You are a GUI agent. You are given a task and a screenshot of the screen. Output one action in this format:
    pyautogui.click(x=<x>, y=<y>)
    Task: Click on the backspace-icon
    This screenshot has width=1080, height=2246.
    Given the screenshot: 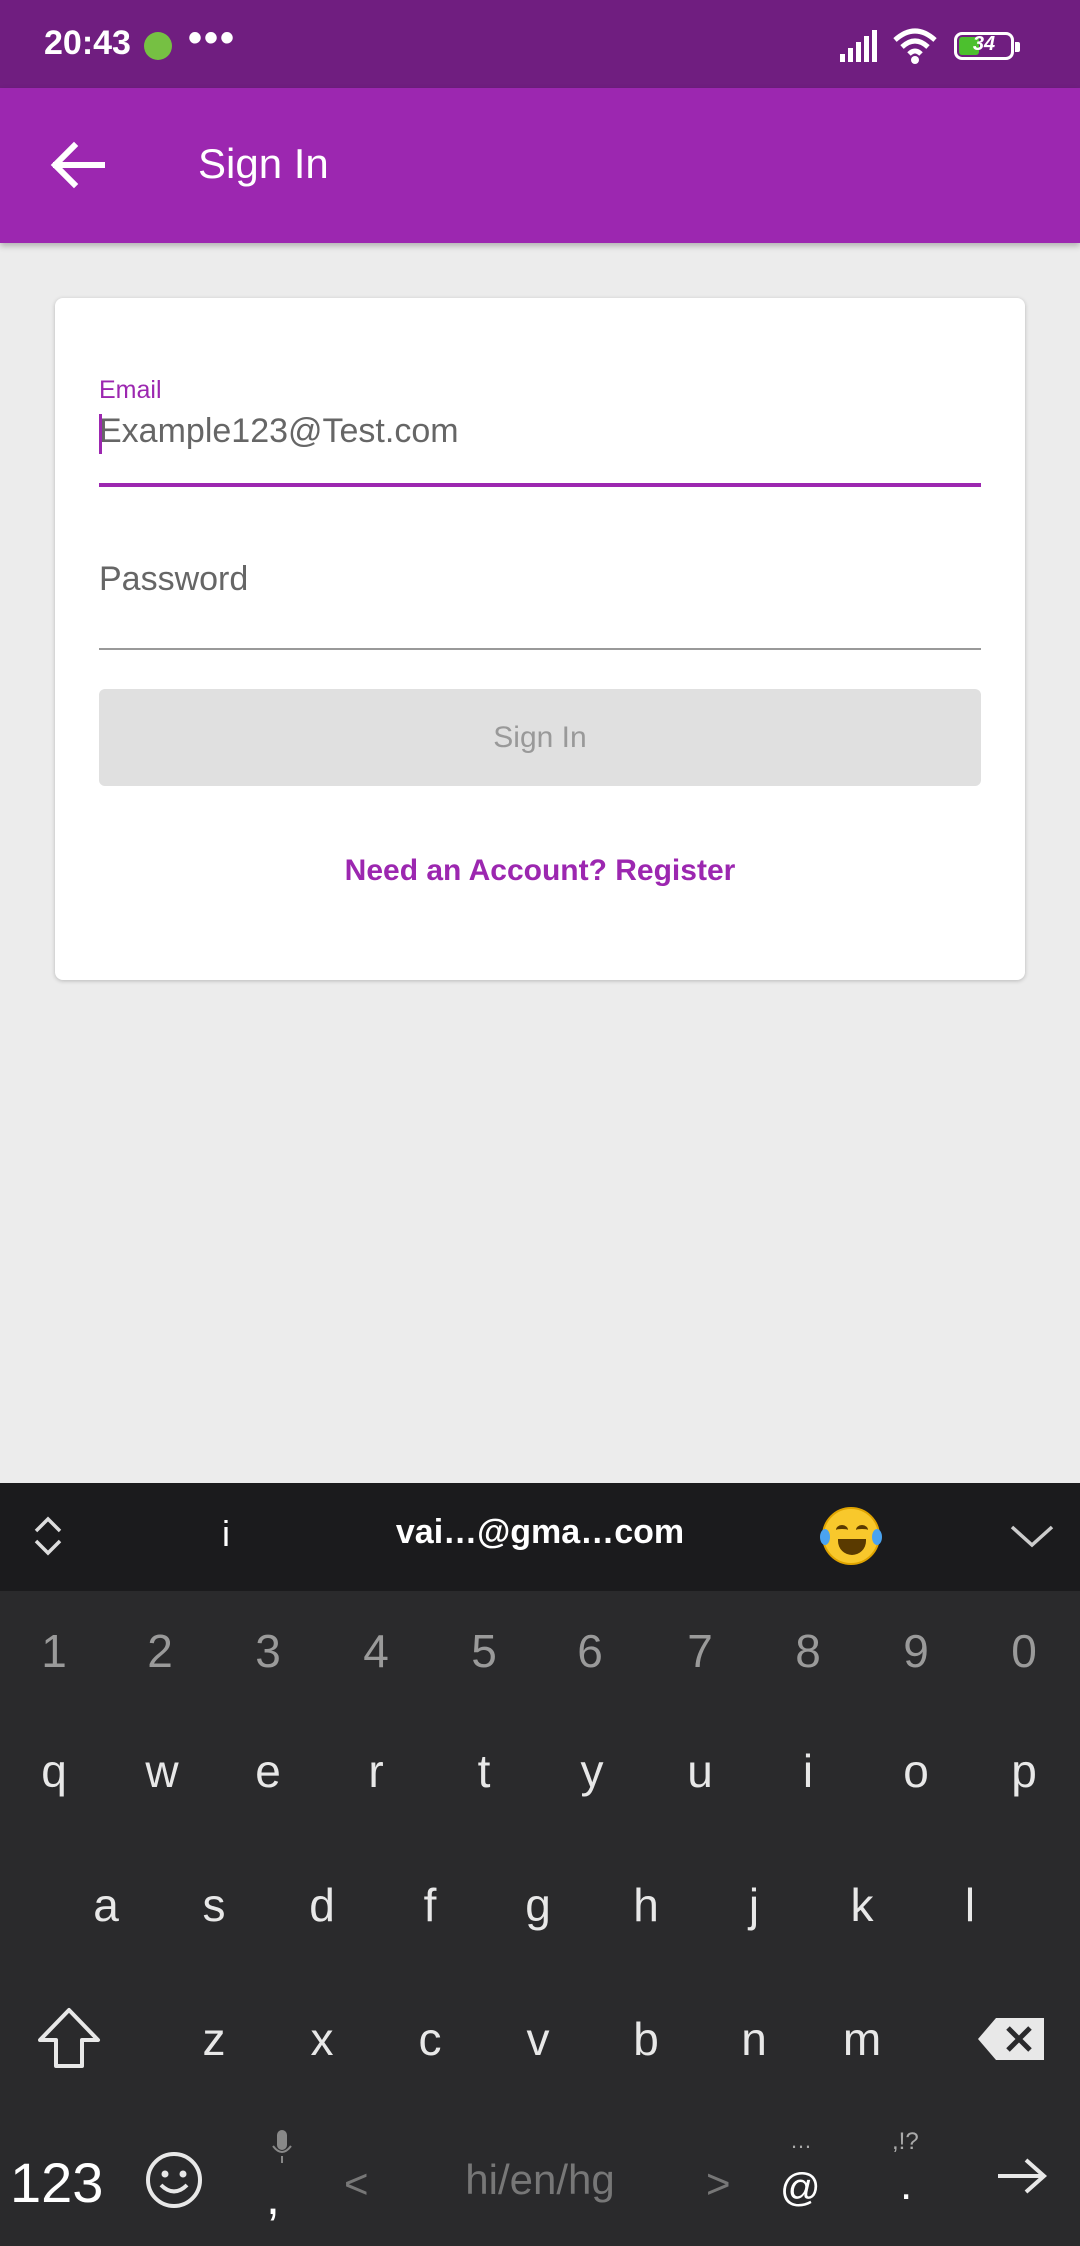 What is the action you would take?
    pyautogui.click(x=1012, y=2039)
    